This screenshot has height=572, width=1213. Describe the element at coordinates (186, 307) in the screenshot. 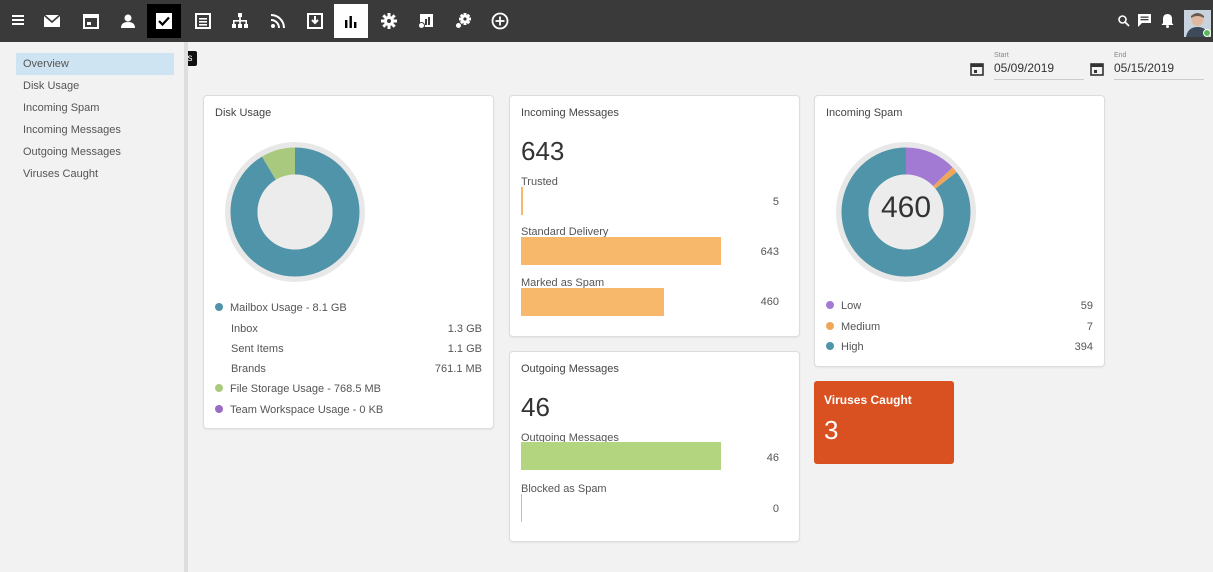

I see `sidebar-divider` at that location.